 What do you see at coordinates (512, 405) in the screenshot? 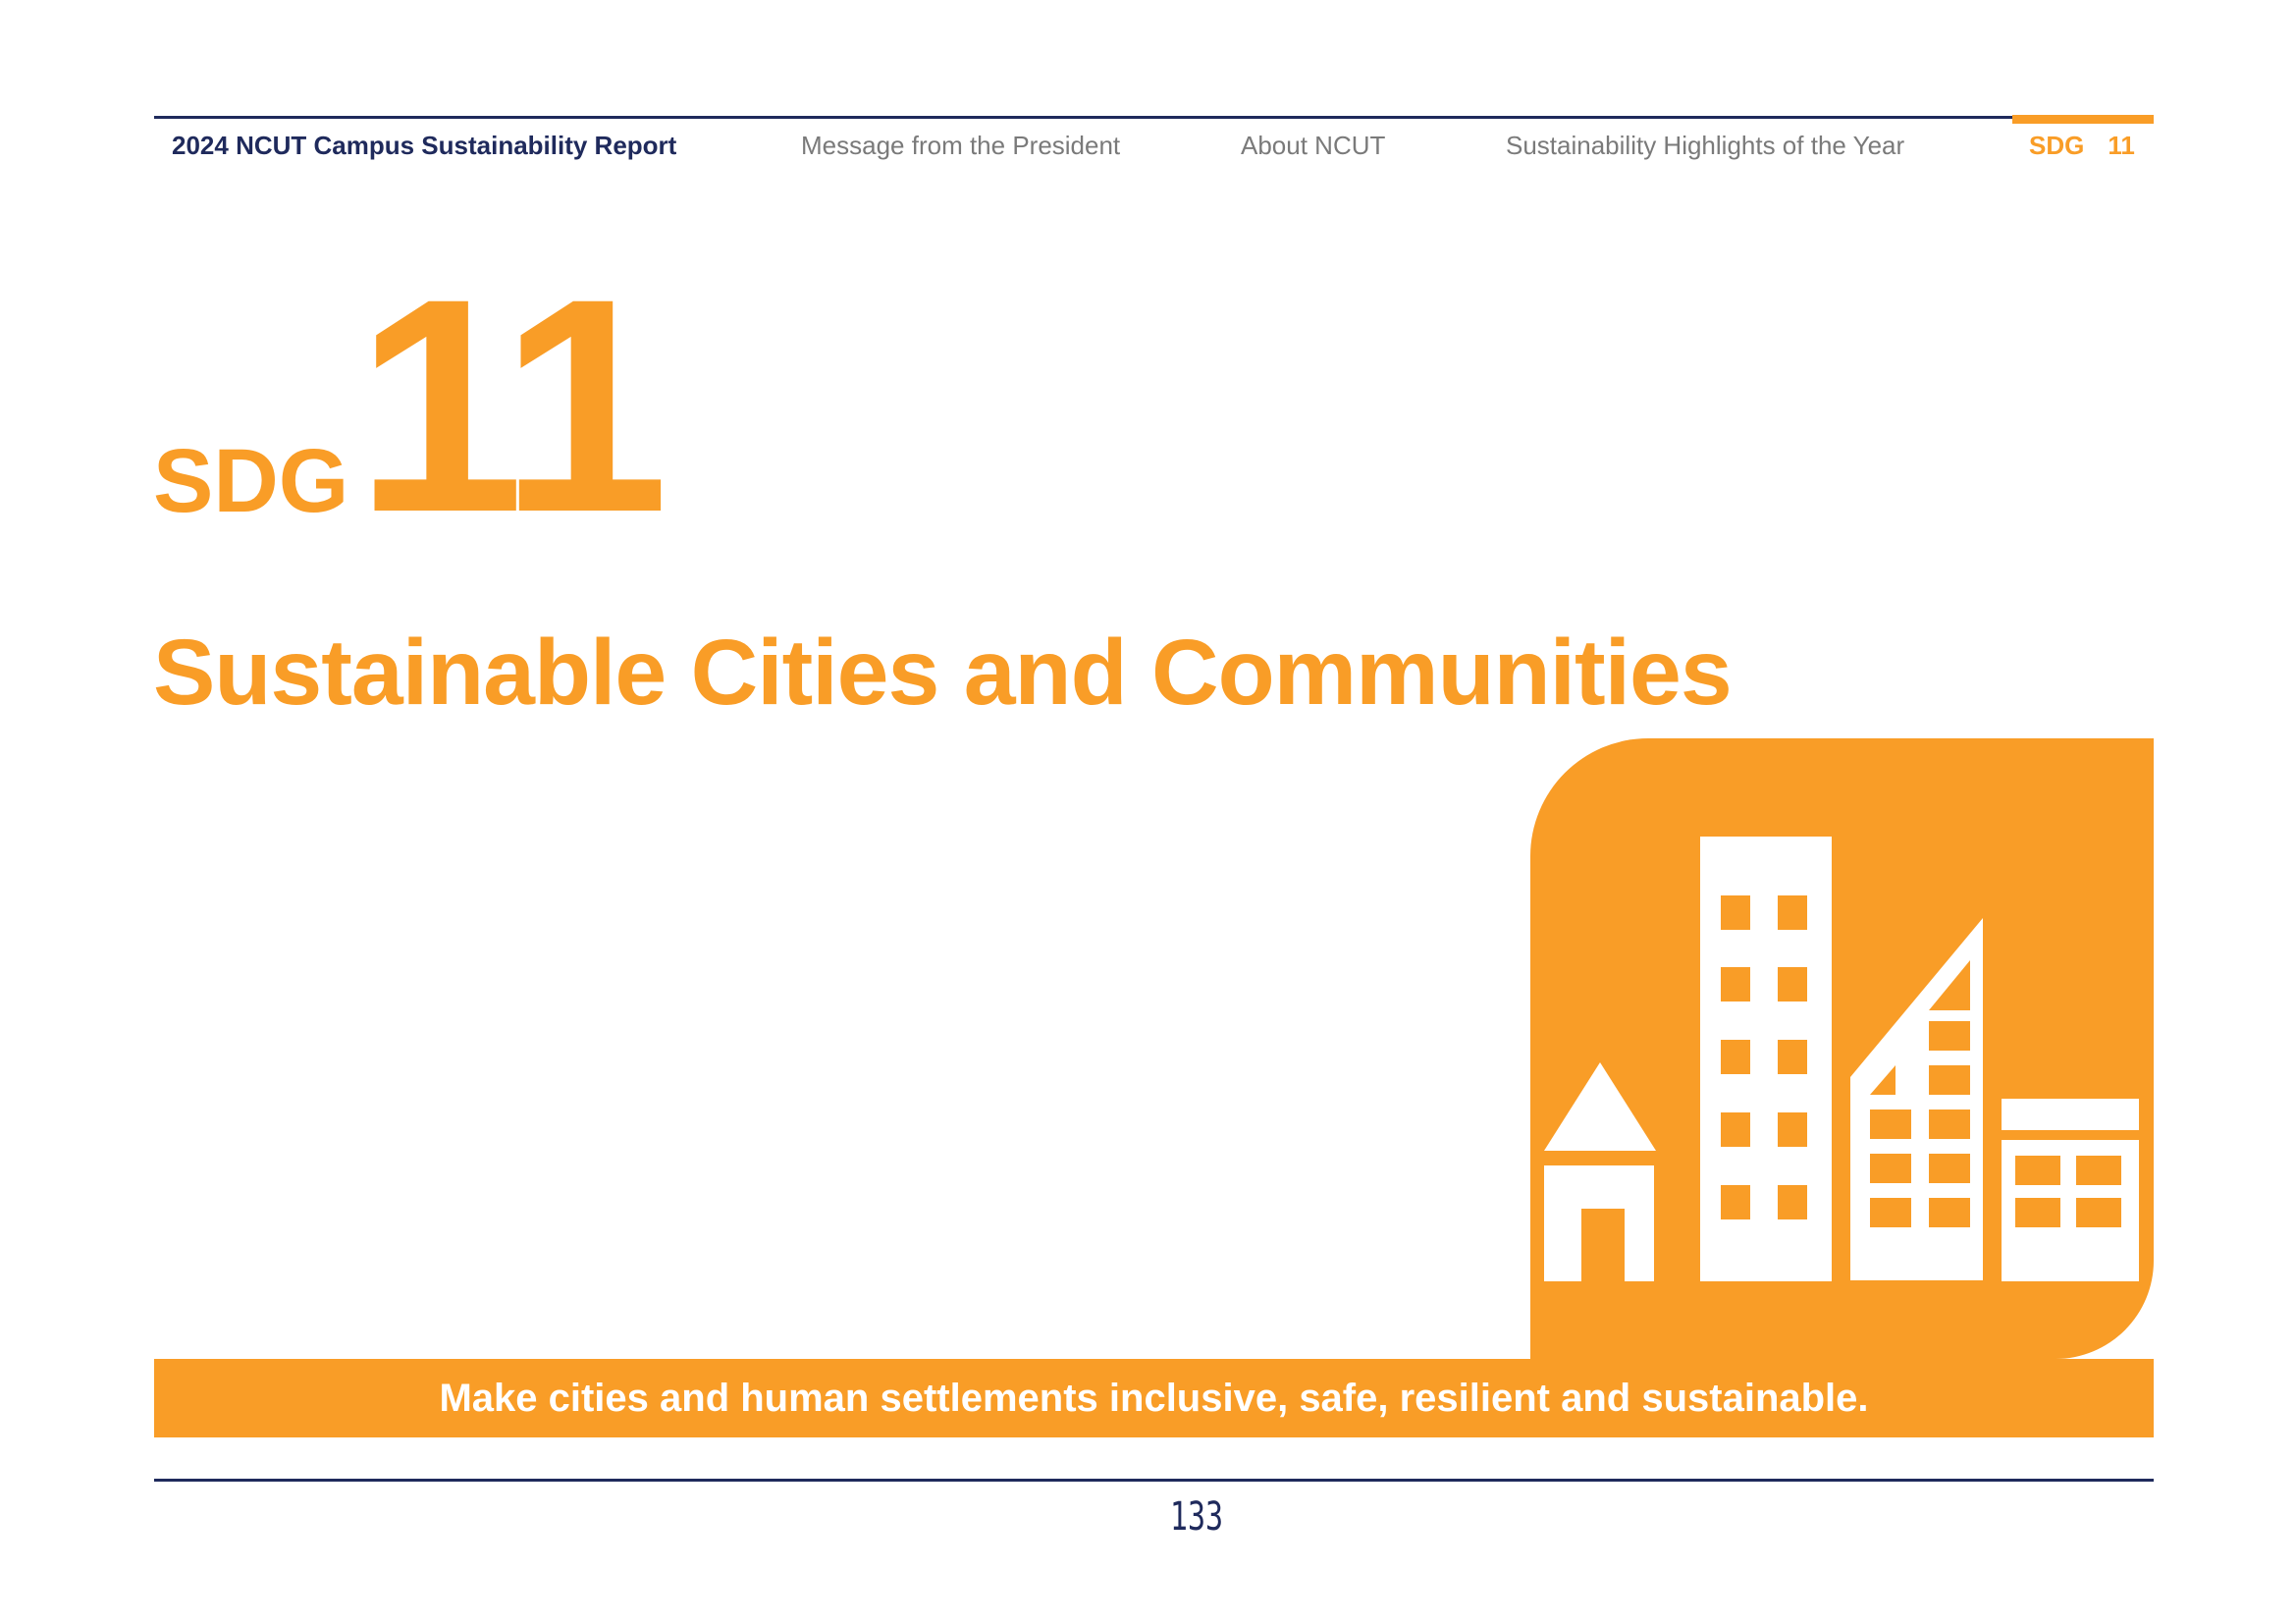
I see `sdg-number: 11` at bounding box center [512, 405].